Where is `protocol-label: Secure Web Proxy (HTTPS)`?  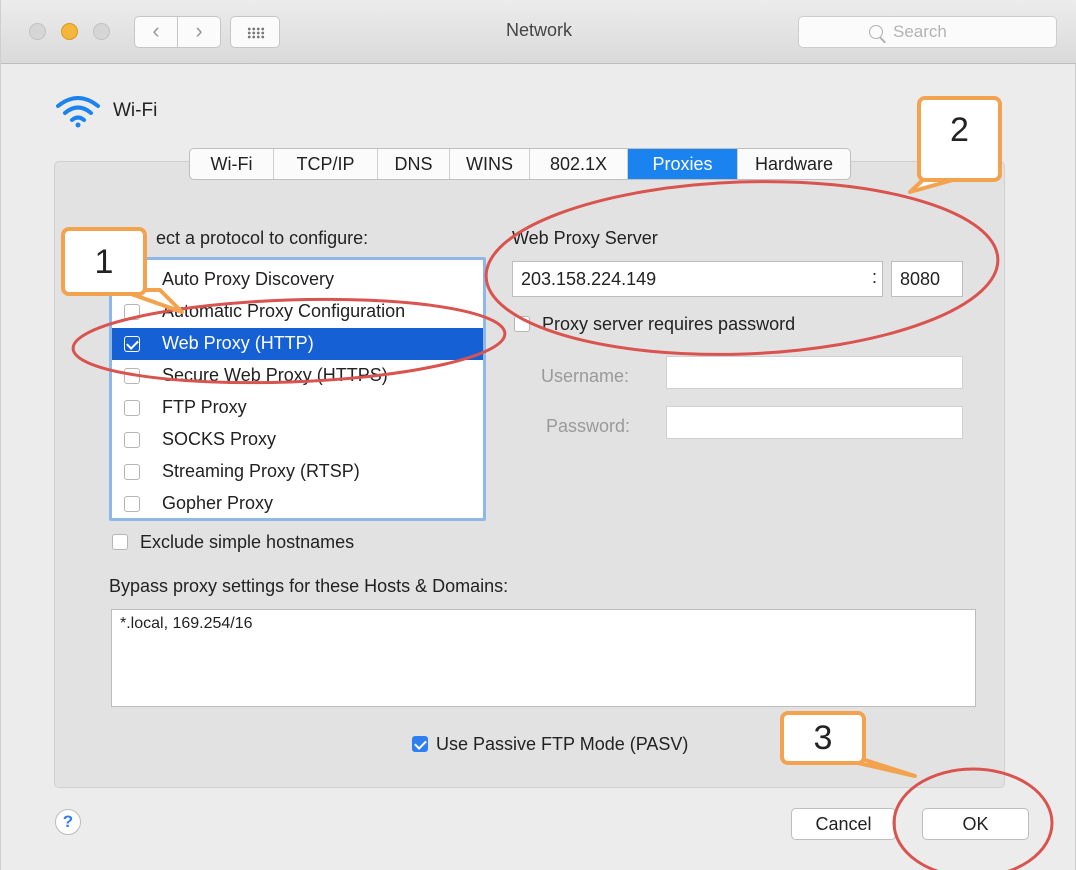 protocol-label: Secure Web Proxy (HTTPS) is located at coordinates (275, 375).